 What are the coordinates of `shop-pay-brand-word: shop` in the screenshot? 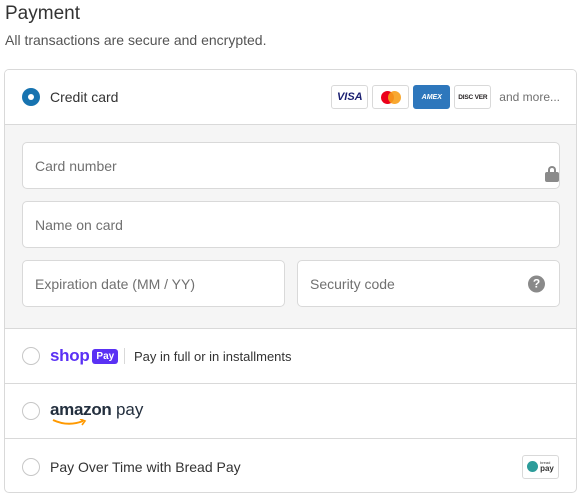 It's located at (70, 355).